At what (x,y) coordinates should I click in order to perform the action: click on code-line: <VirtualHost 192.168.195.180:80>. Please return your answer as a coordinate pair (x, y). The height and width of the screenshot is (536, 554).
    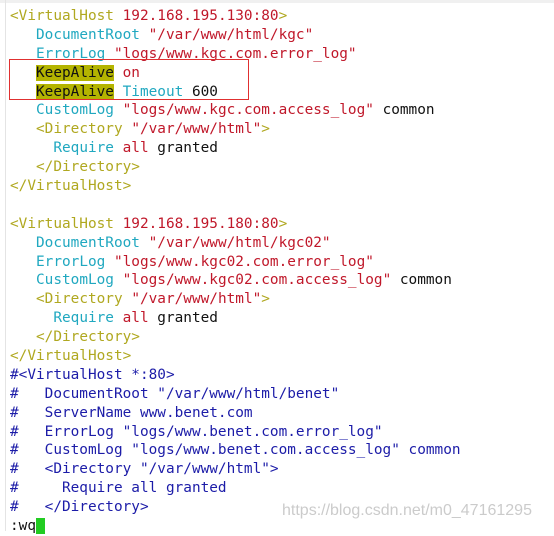
    Looking at the image, I should click on (235, 224).